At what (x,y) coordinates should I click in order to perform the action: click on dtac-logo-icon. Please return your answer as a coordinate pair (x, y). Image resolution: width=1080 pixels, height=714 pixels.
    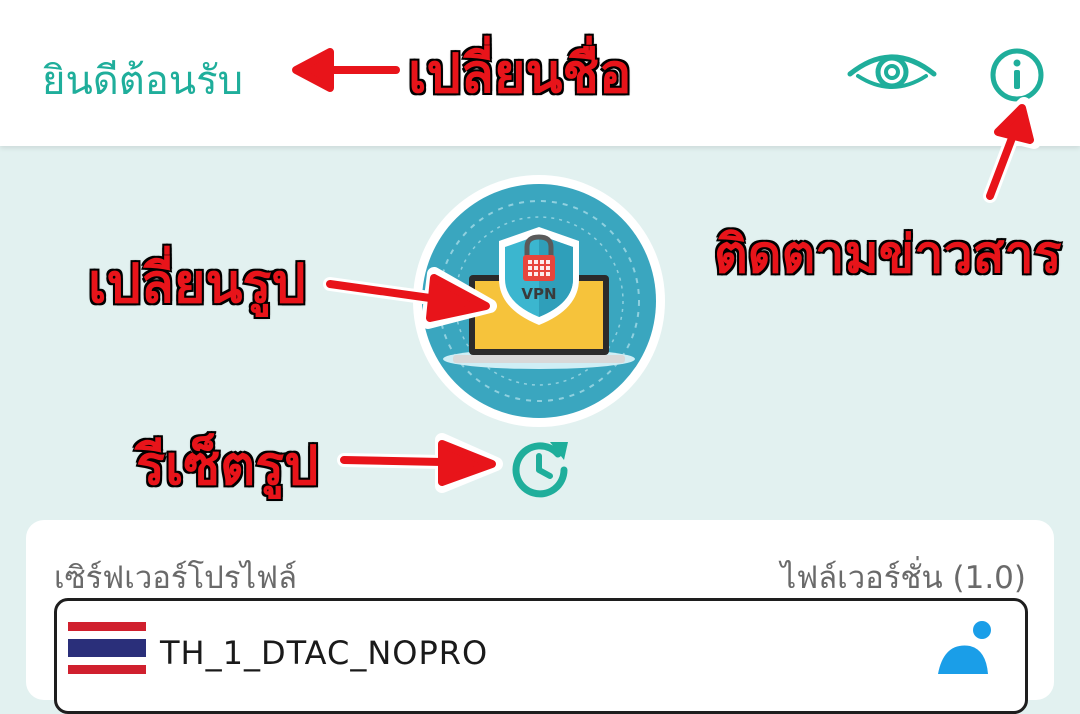
    Looking at the image, I should click on (966, 646).